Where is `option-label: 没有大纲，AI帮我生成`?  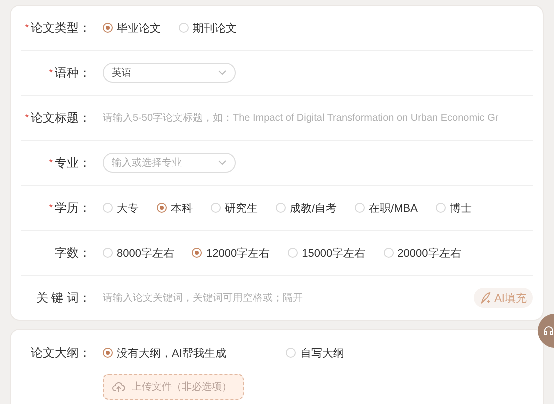
option-label: 没有大纲，AI帮我生成 is located at coordinates (171, 353).